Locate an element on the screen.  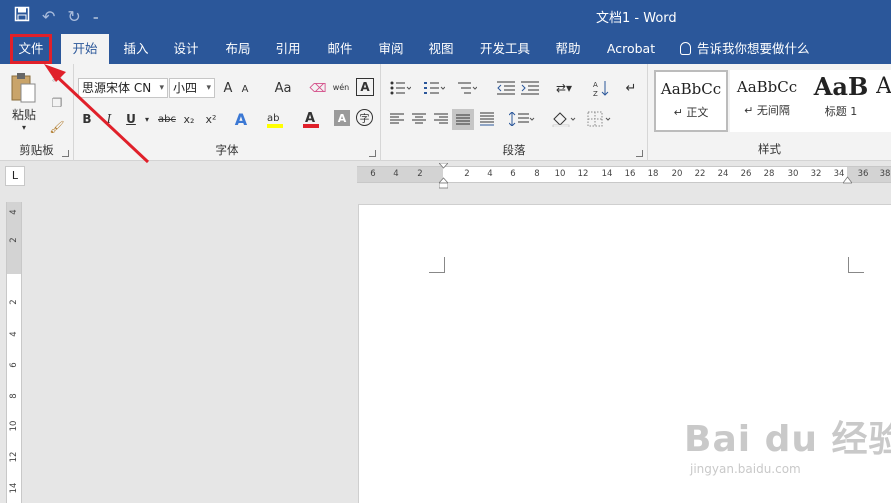
font-color-icon: A is located at coordinates (311, 119).